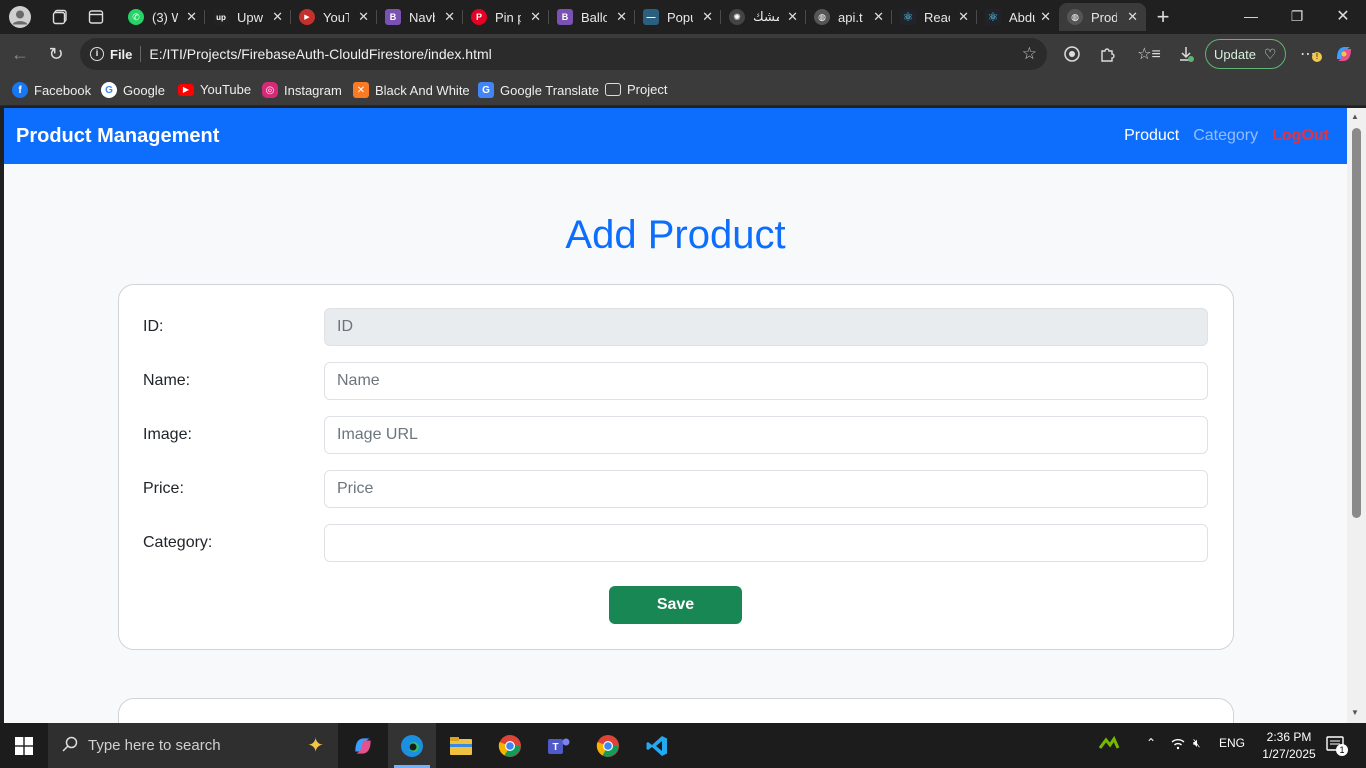 The width and height of the screenshot is (1366, 768). I want to click on scroll-down-icon: ▼, so click(1355, 712).